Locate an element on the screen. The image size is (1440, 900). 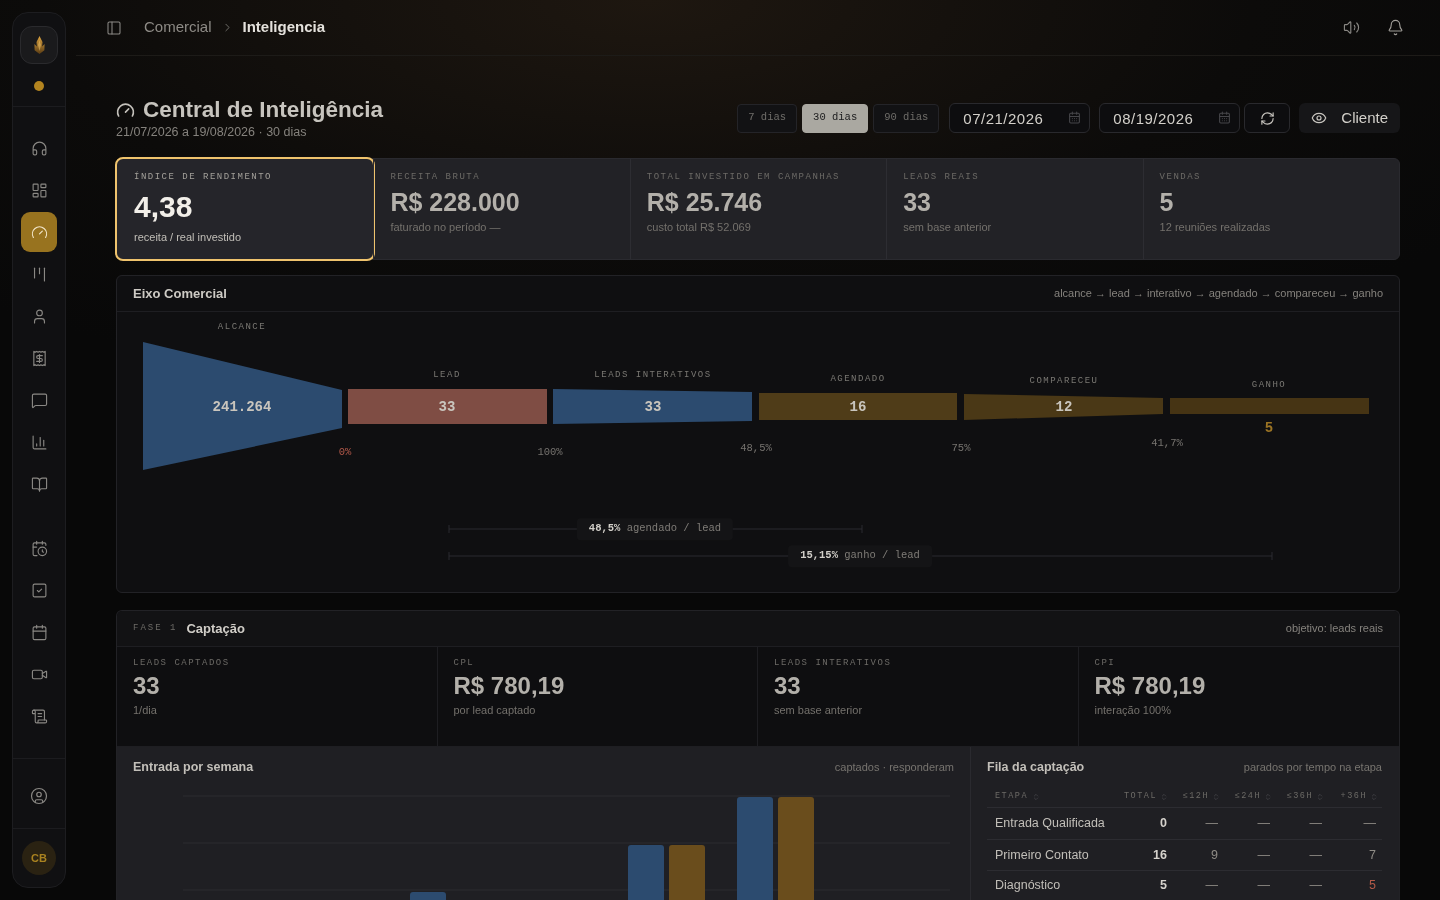
refresh-button is located at coordinates (1267, 118).